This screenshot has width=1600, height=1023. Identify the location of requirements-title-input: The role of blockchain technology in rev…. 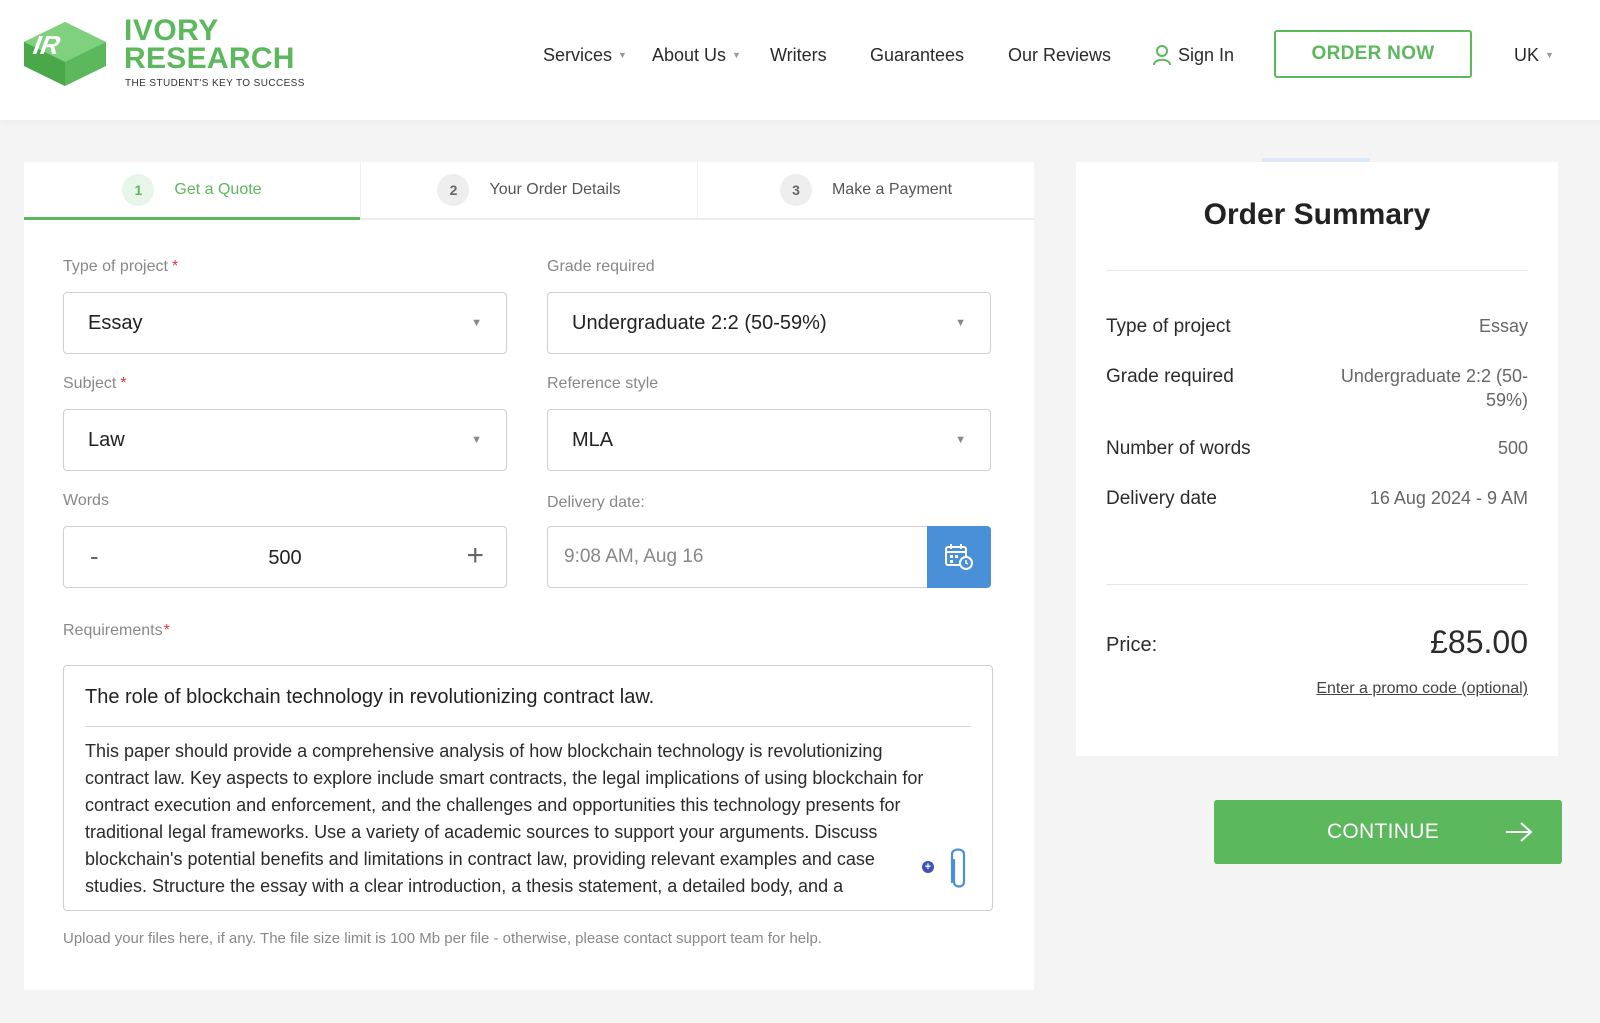
(369, 697).